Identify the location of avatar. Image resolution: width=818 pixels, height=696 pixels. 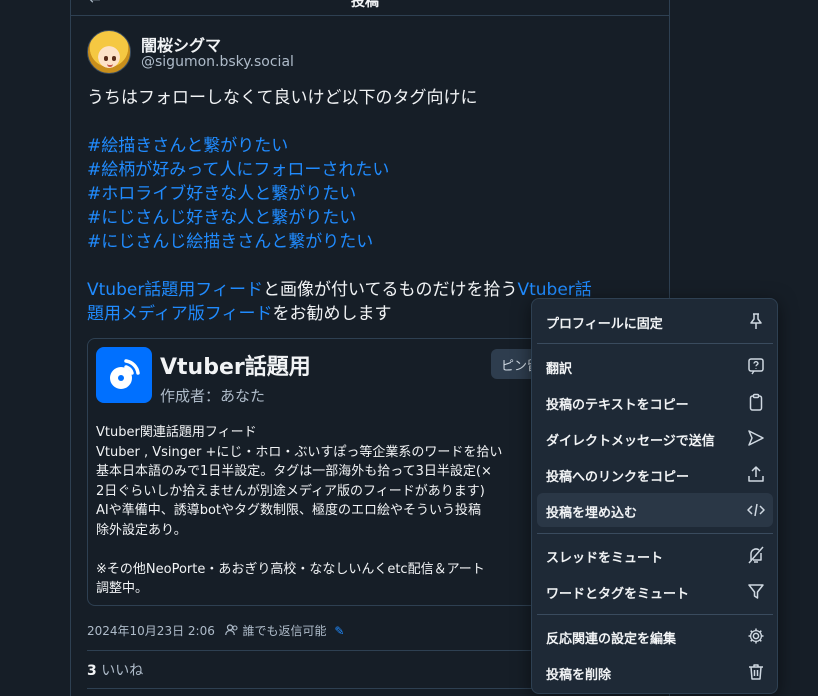
(109, 52).